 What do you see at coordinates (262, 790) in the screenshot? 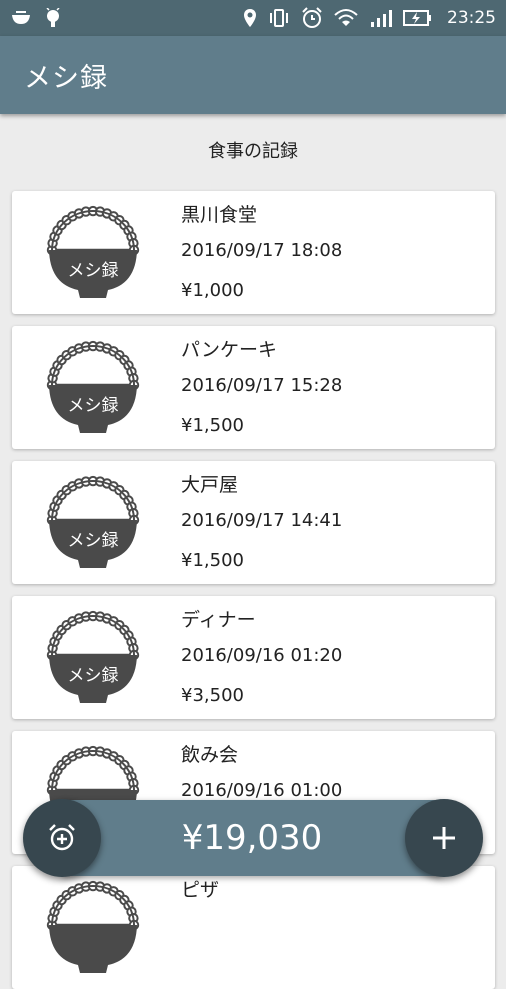
I see `meal-date: 2016/09/16 01:00` at bounding box center [262, 790].